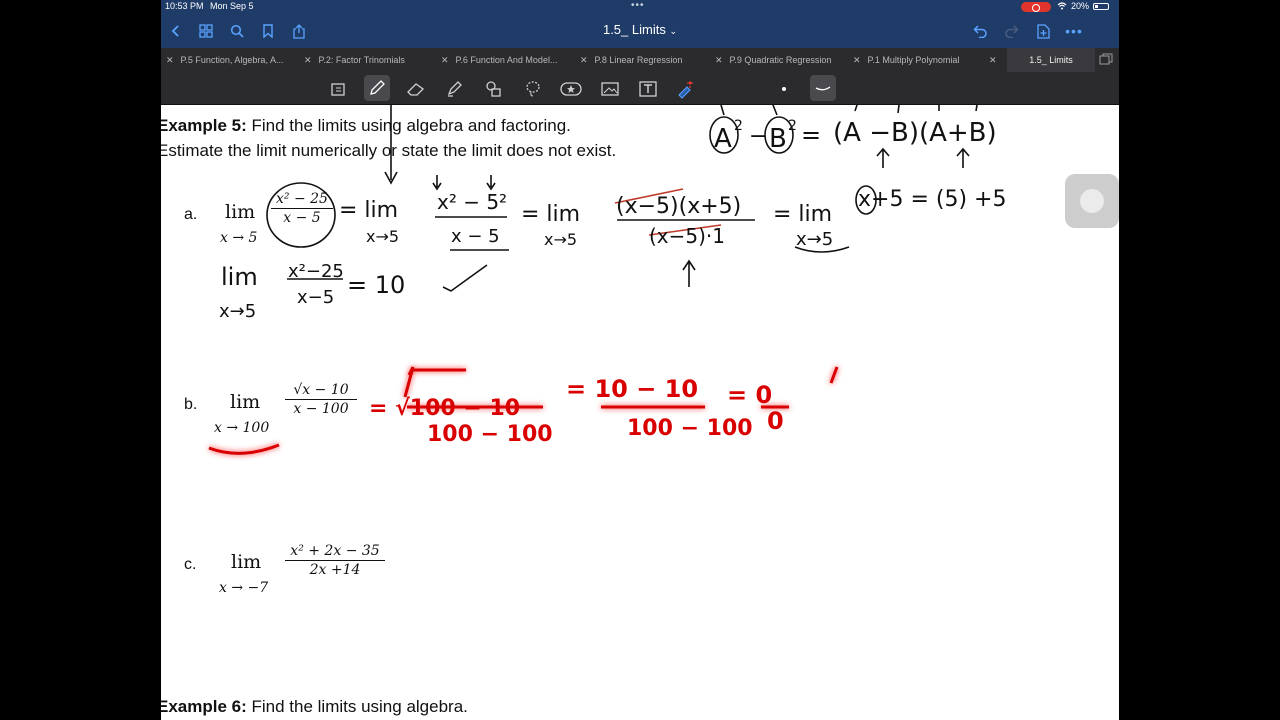 This screenshot has height=720, width=1280. What do you see at coordinates (1036, 7) in the screenshot?
I see `screen-recording-icon` at bounding box center [1036, 7].